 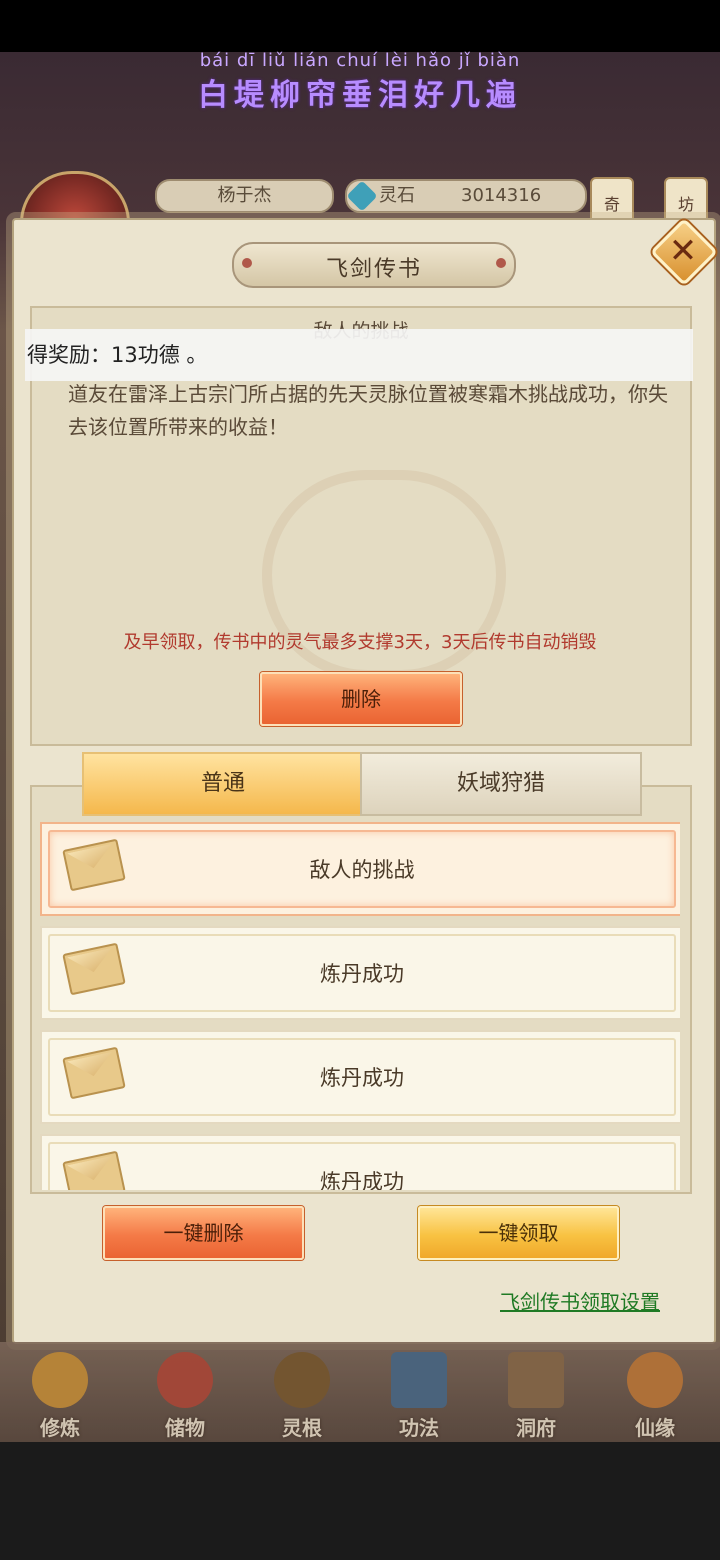 I want to click on delete-all-button: 一键删除, so click(x=203, y=1233).